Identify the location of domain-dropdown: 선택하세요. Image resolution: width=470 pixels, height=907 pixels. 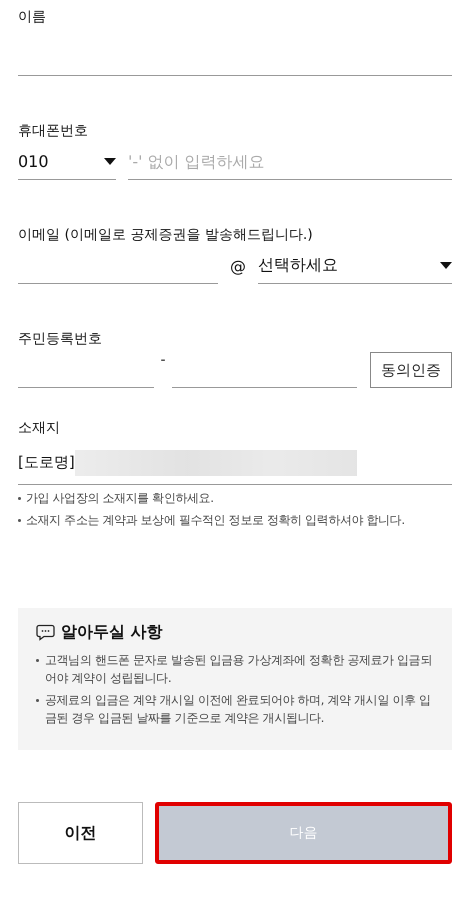
(355, 266).